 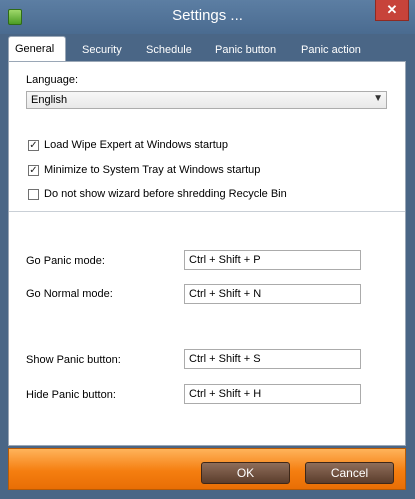 What do you see at coordinates (69, 294) in the screenshot?
I see `go-normal-mode-label: Go Normal mode:` at bounding box center [69, 294].